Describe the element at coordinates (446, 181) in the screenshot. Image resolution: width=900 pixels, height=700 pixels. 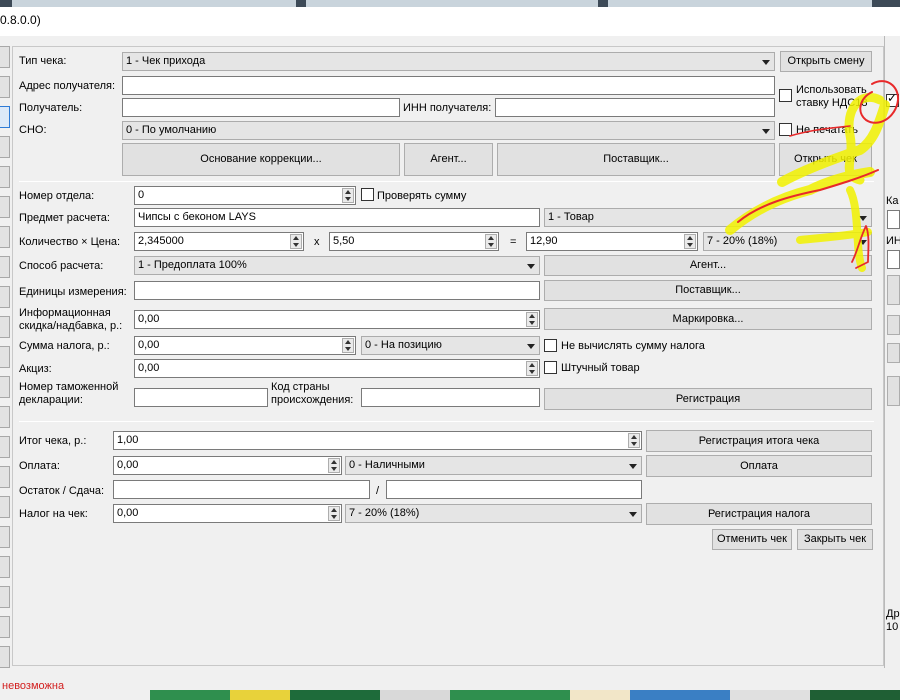
I see `section-divider` at that location.